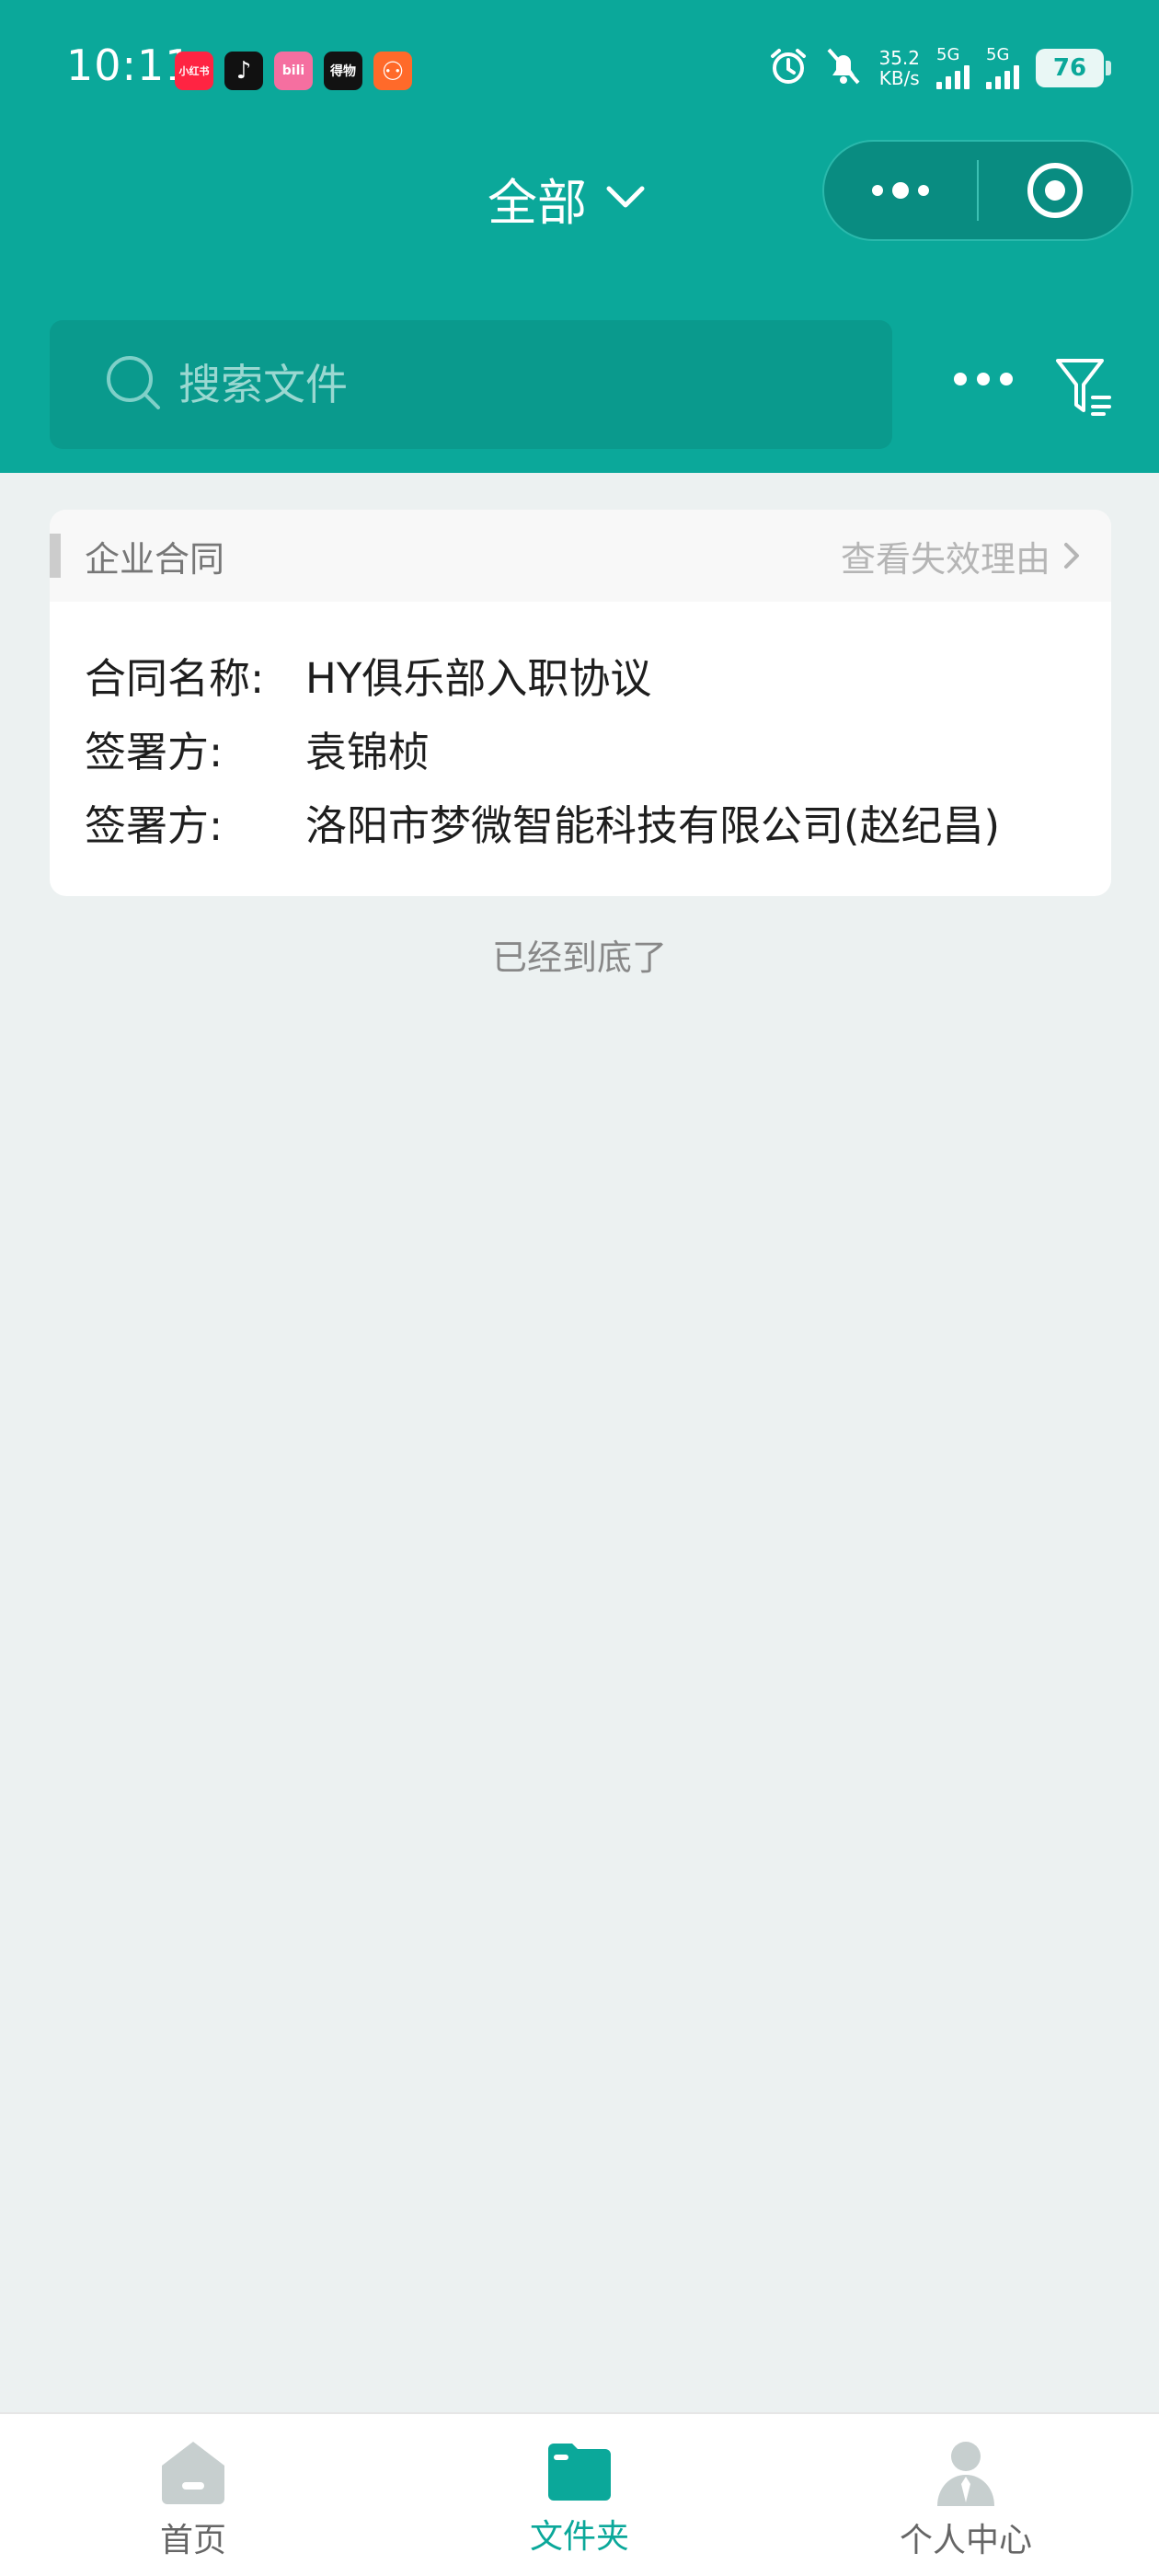  I want to click on filter-button, so click(1083, 388).